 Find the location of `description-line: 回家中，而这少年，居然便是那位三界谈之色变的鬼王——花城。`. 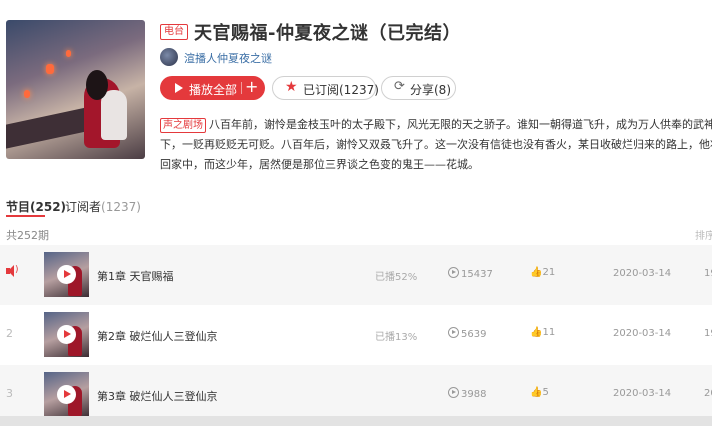

description-line: 回家中，而这少年，居然便是那位三界谈之色变的鬼王——花城。 is located at coordinates (319, 164).